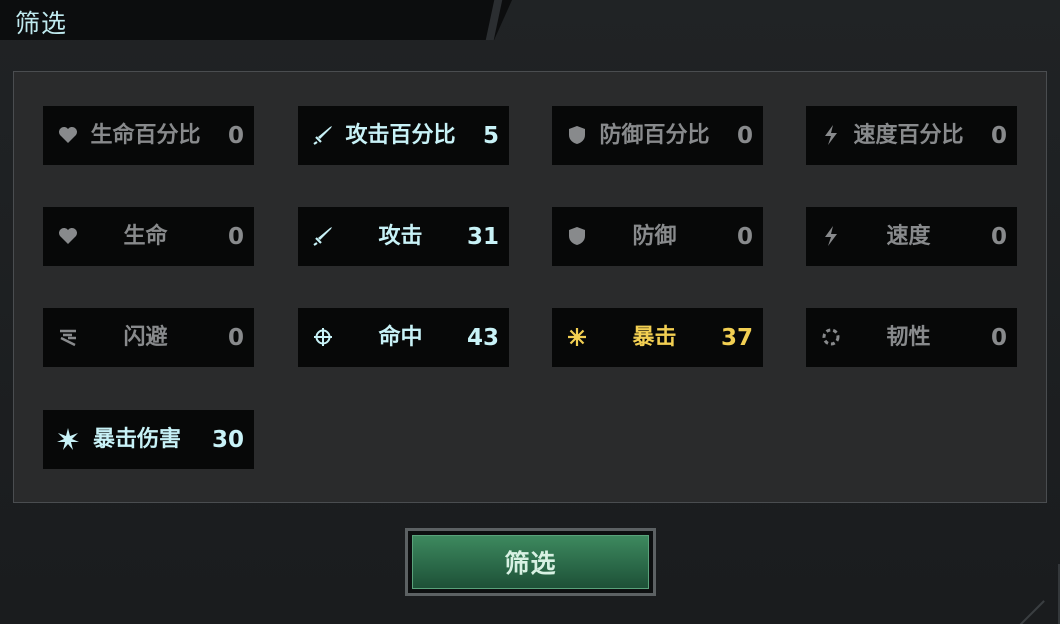 This screenshot has height=624, width=1060. What do you see at coordinates (831, 337) in the screenshot?
I see `tenacity-icon` at bounding box center [831, 337].